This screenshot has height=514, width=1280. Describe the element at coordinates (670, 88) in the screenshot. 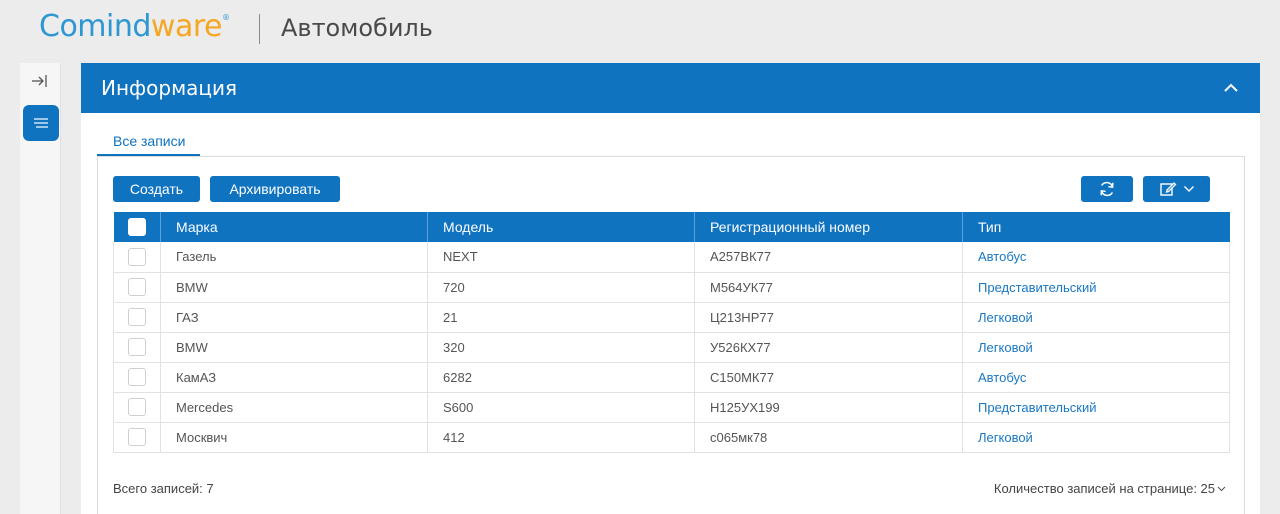

I see `panel-header: Информация` at that location.